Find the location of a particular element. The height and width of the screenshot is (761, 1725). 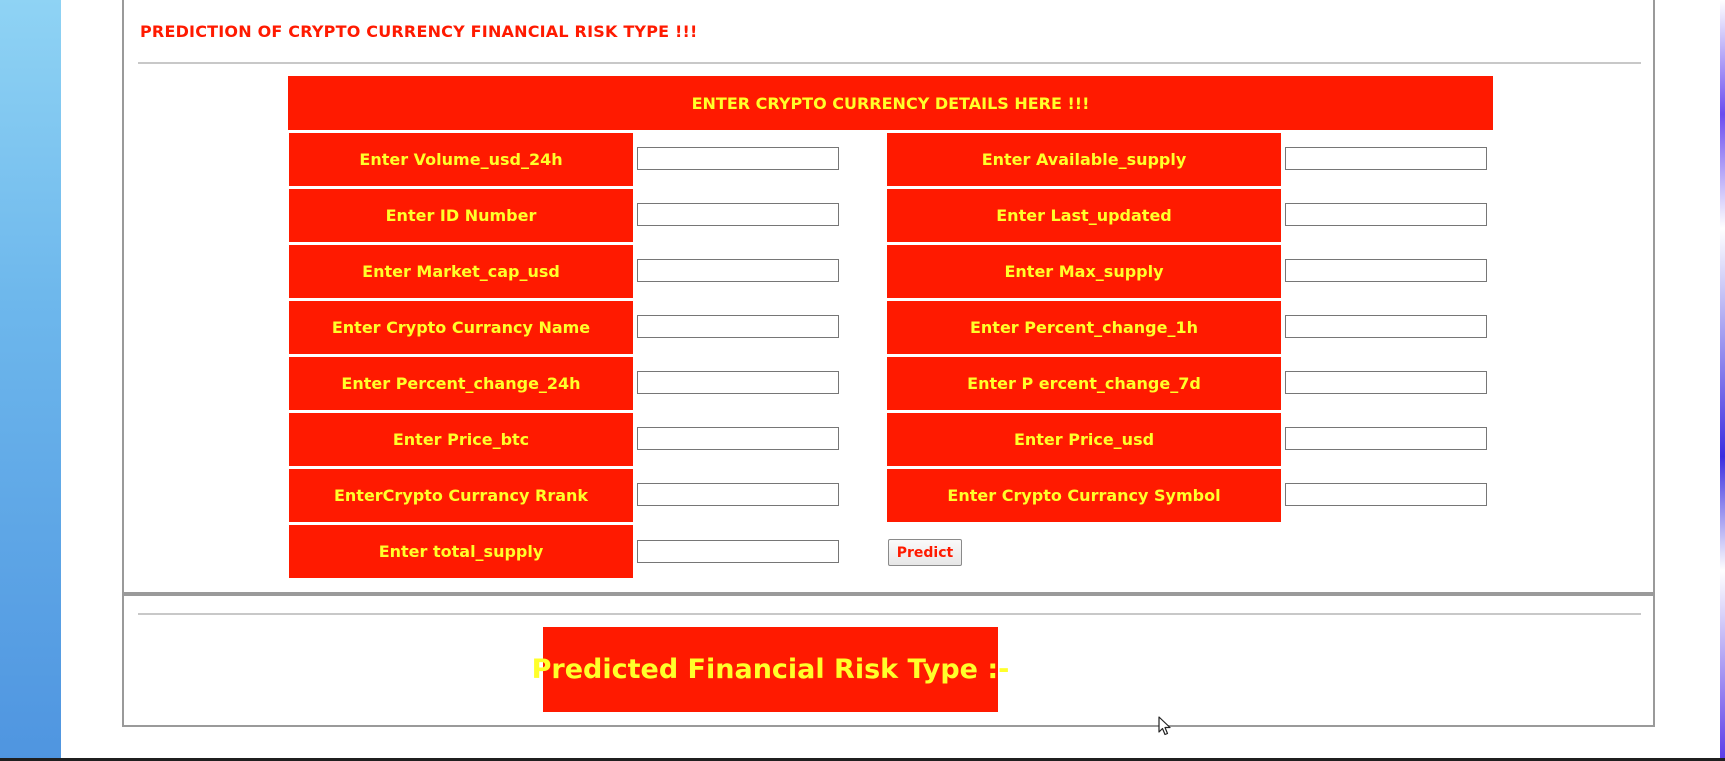

id-number-input is located at coordinates (738, 214).